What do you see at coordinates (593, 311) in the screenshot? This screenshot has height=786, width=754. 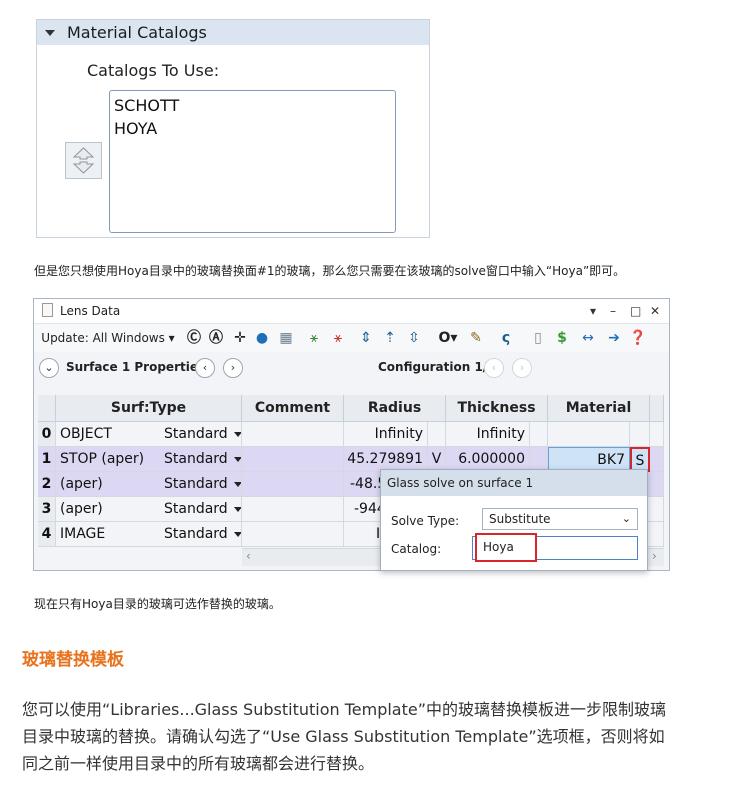 I see `window-menu-icon: ▾` at bounding box center [593, 311].